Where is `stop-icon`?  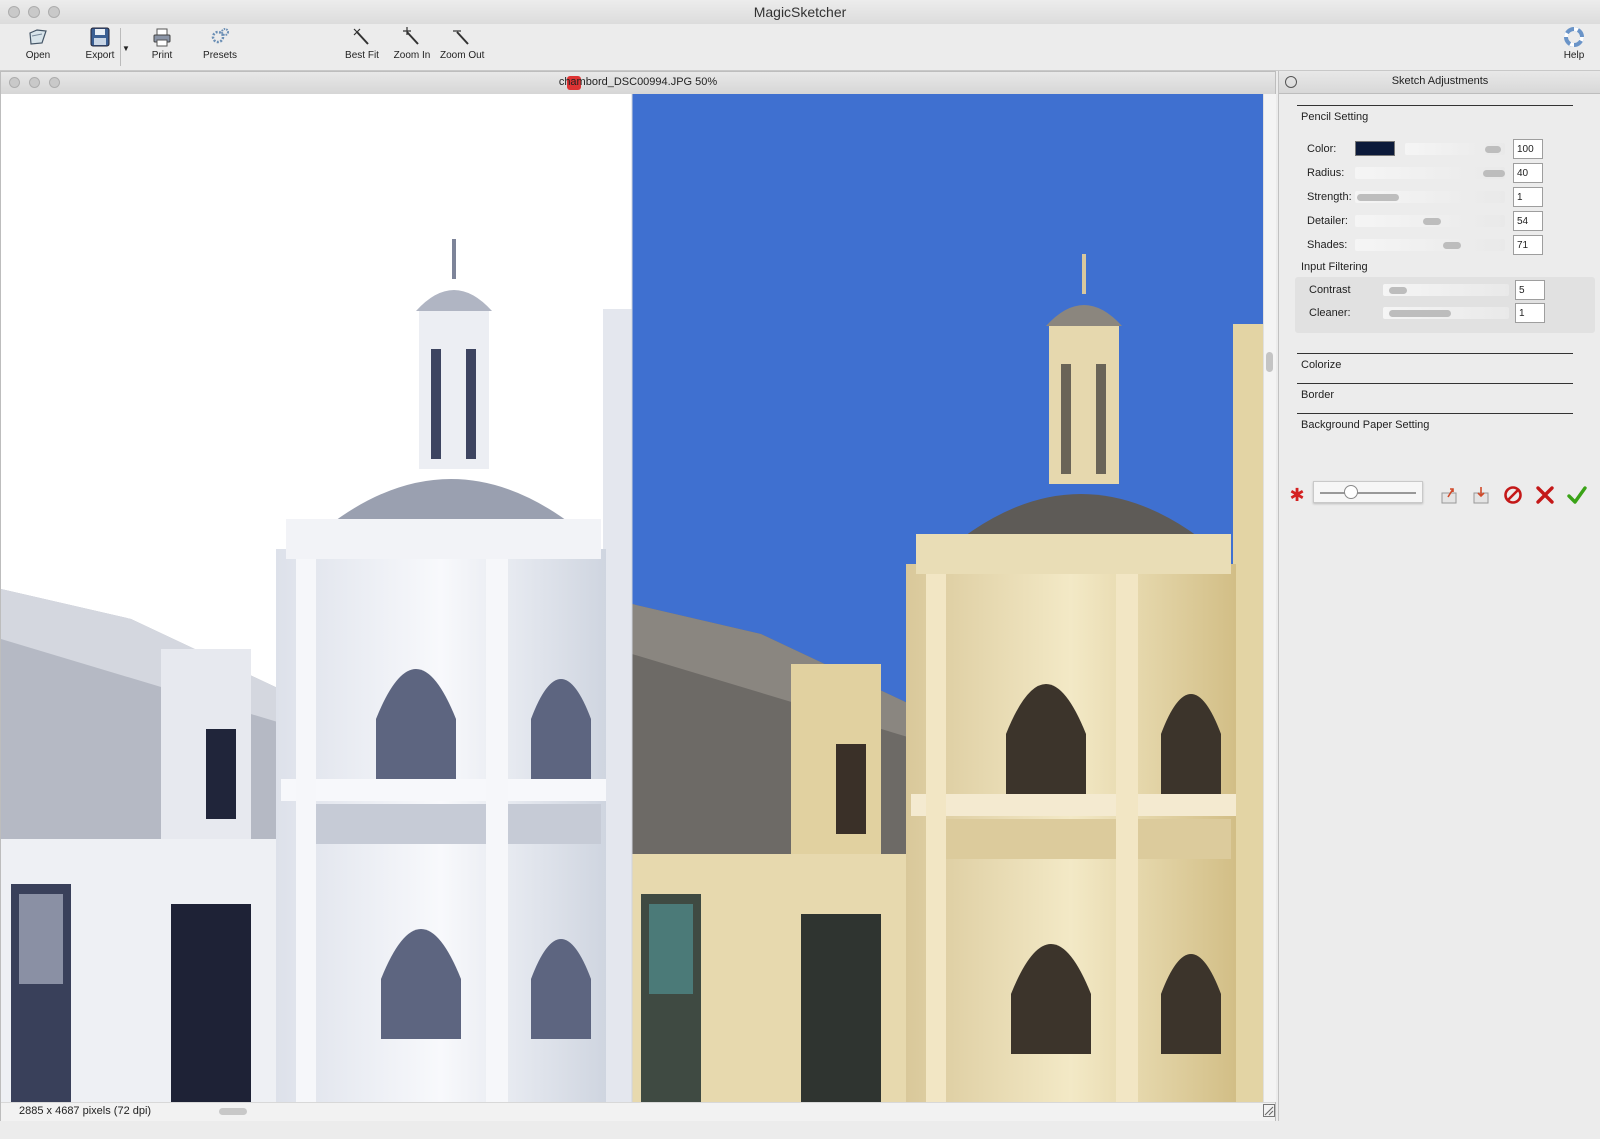 stop-icon is located at coordinates (1513, 495).